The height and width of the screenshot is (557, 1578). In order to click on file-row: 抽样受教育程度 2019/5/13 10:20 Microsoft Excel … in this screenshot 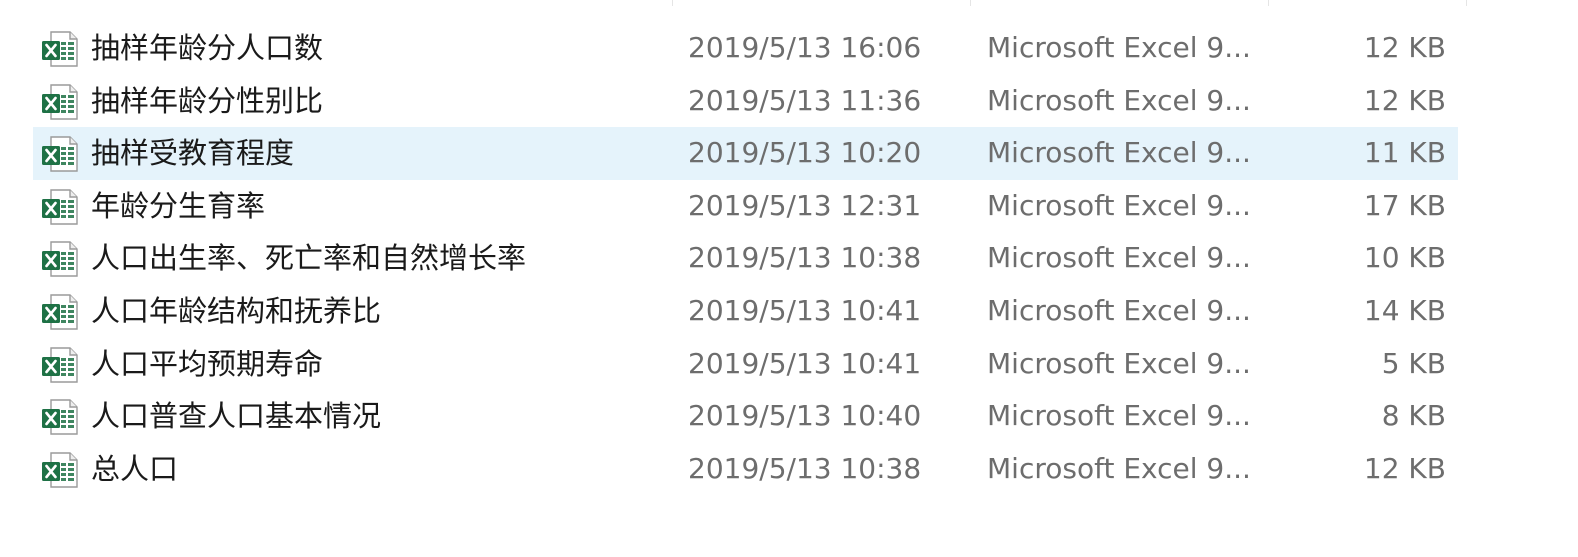, I will do `click(745, 153)`.